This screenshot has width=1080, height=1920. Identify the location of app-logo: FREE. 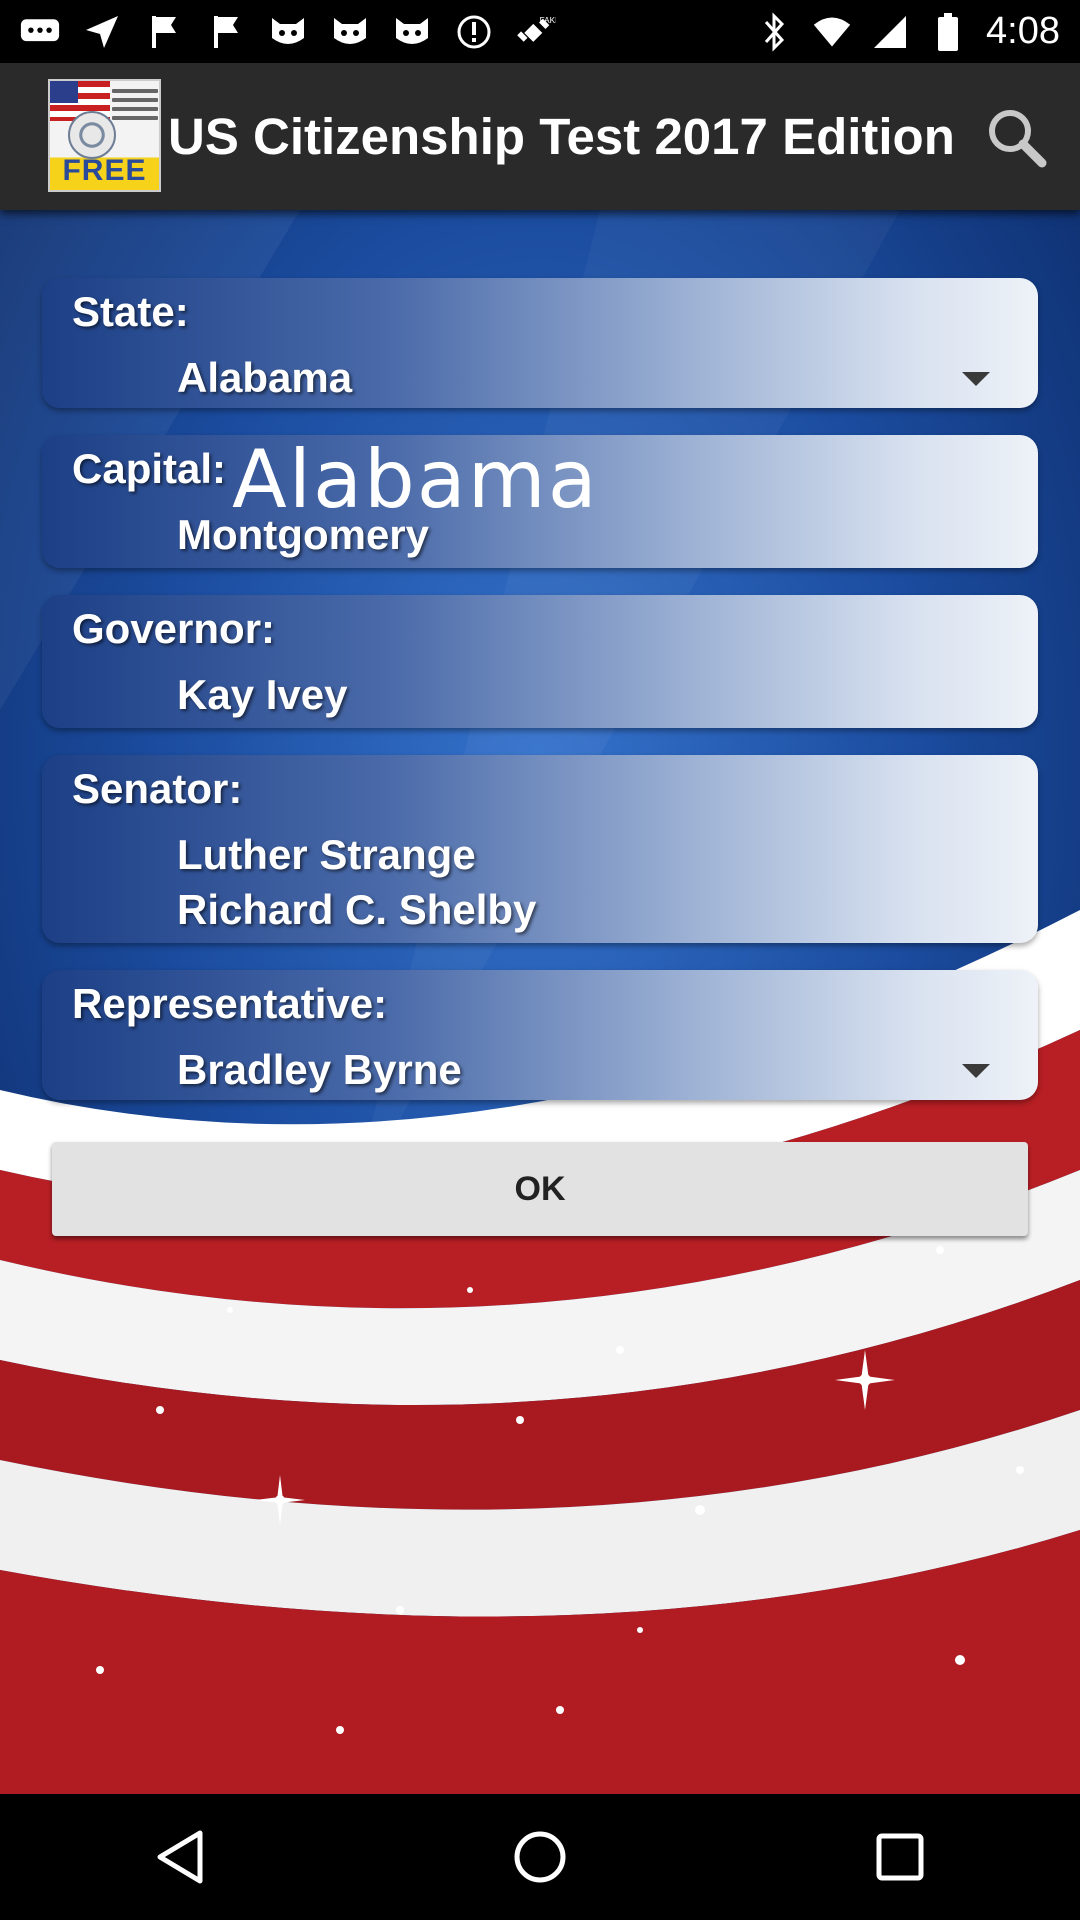
(104, 135).